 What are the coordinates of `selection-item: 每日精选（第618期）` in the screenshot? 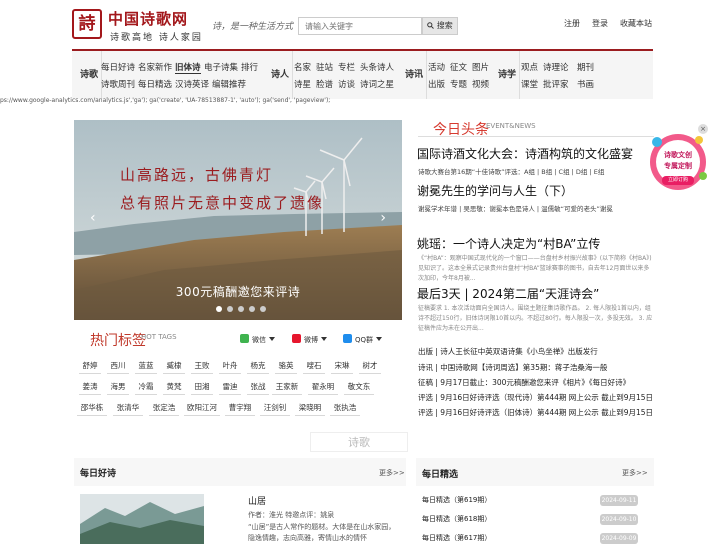 It's located at (456, 519).